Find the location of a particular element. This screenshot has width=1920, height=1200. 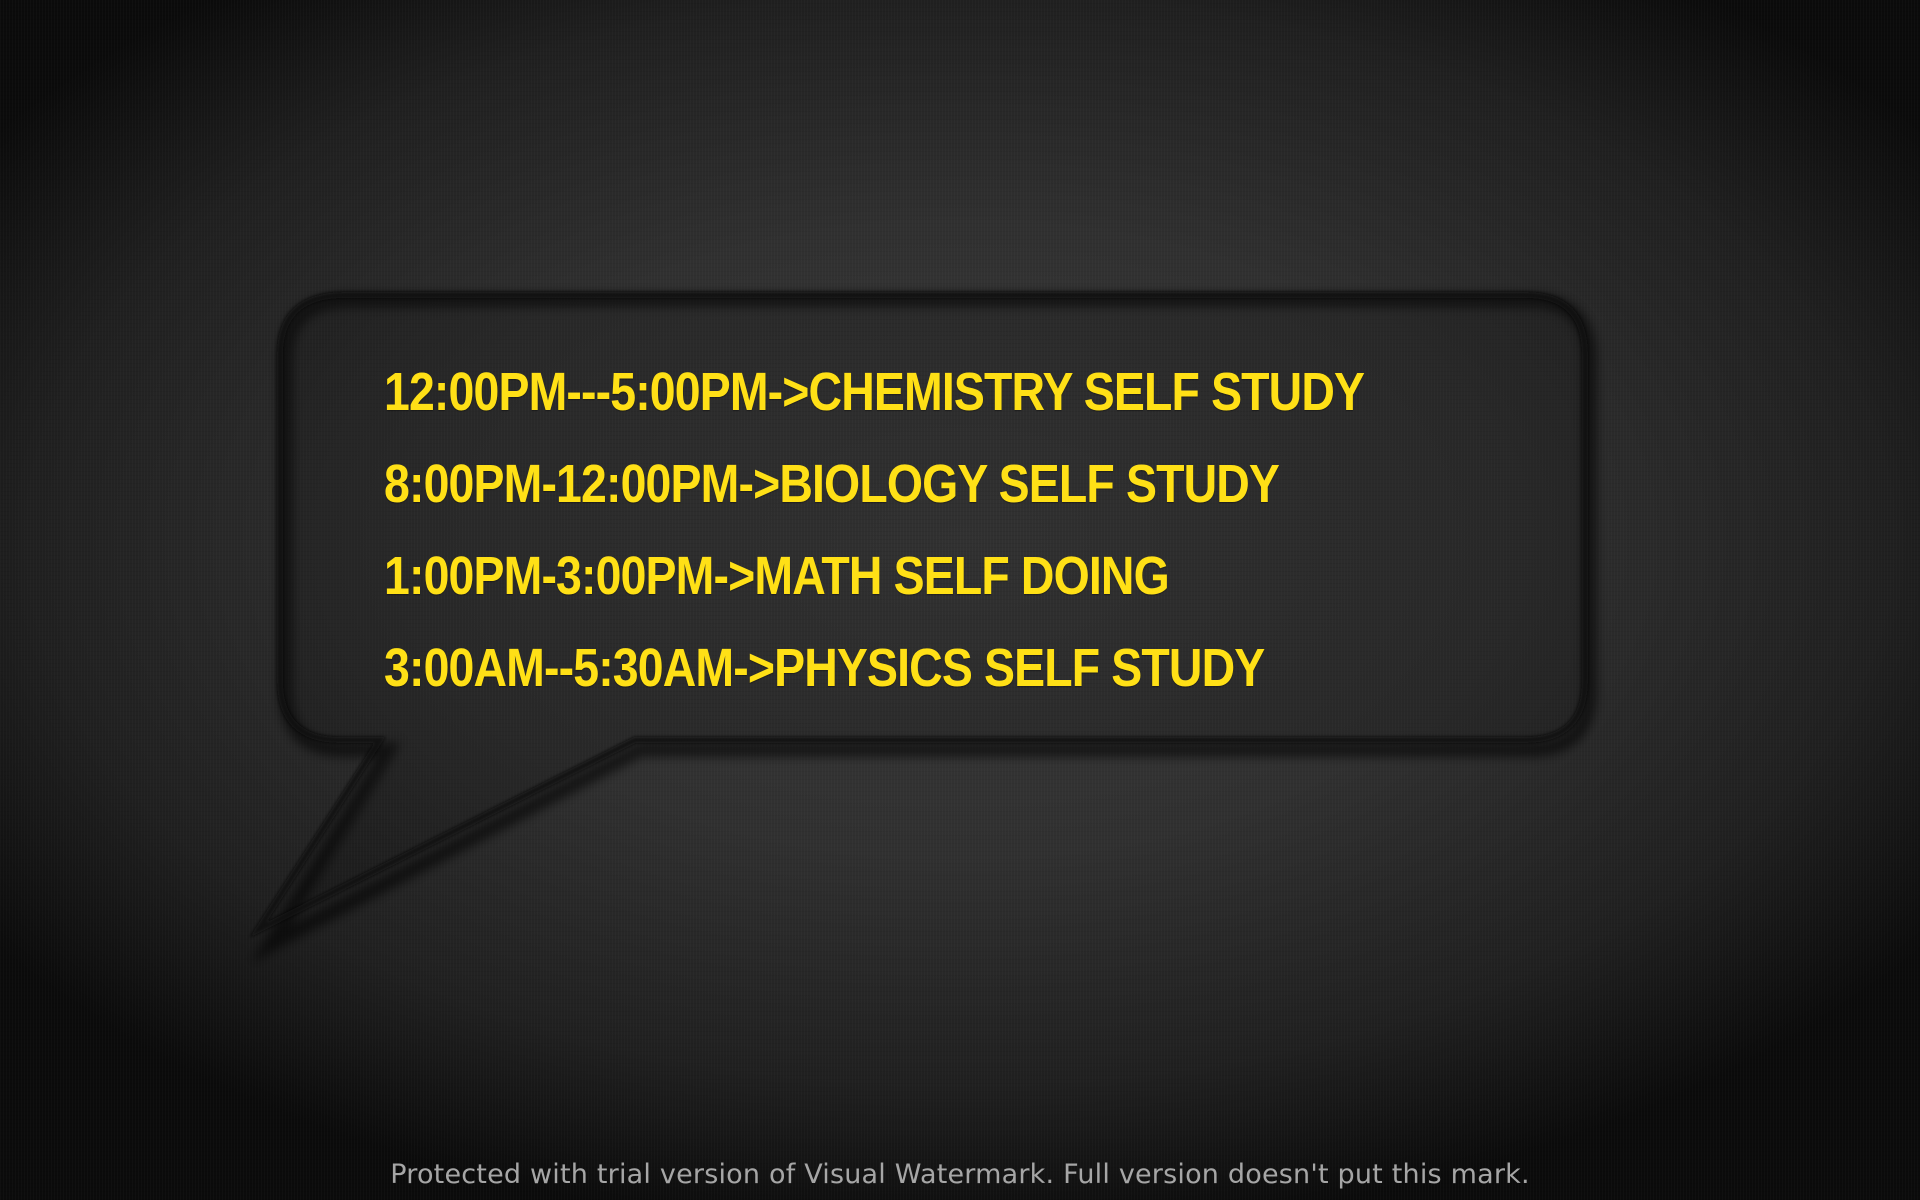

schedule-line-physics: 3:00AM--5:30AM->PHYSICS SELF STUDY is located at coordinates (824, 668).